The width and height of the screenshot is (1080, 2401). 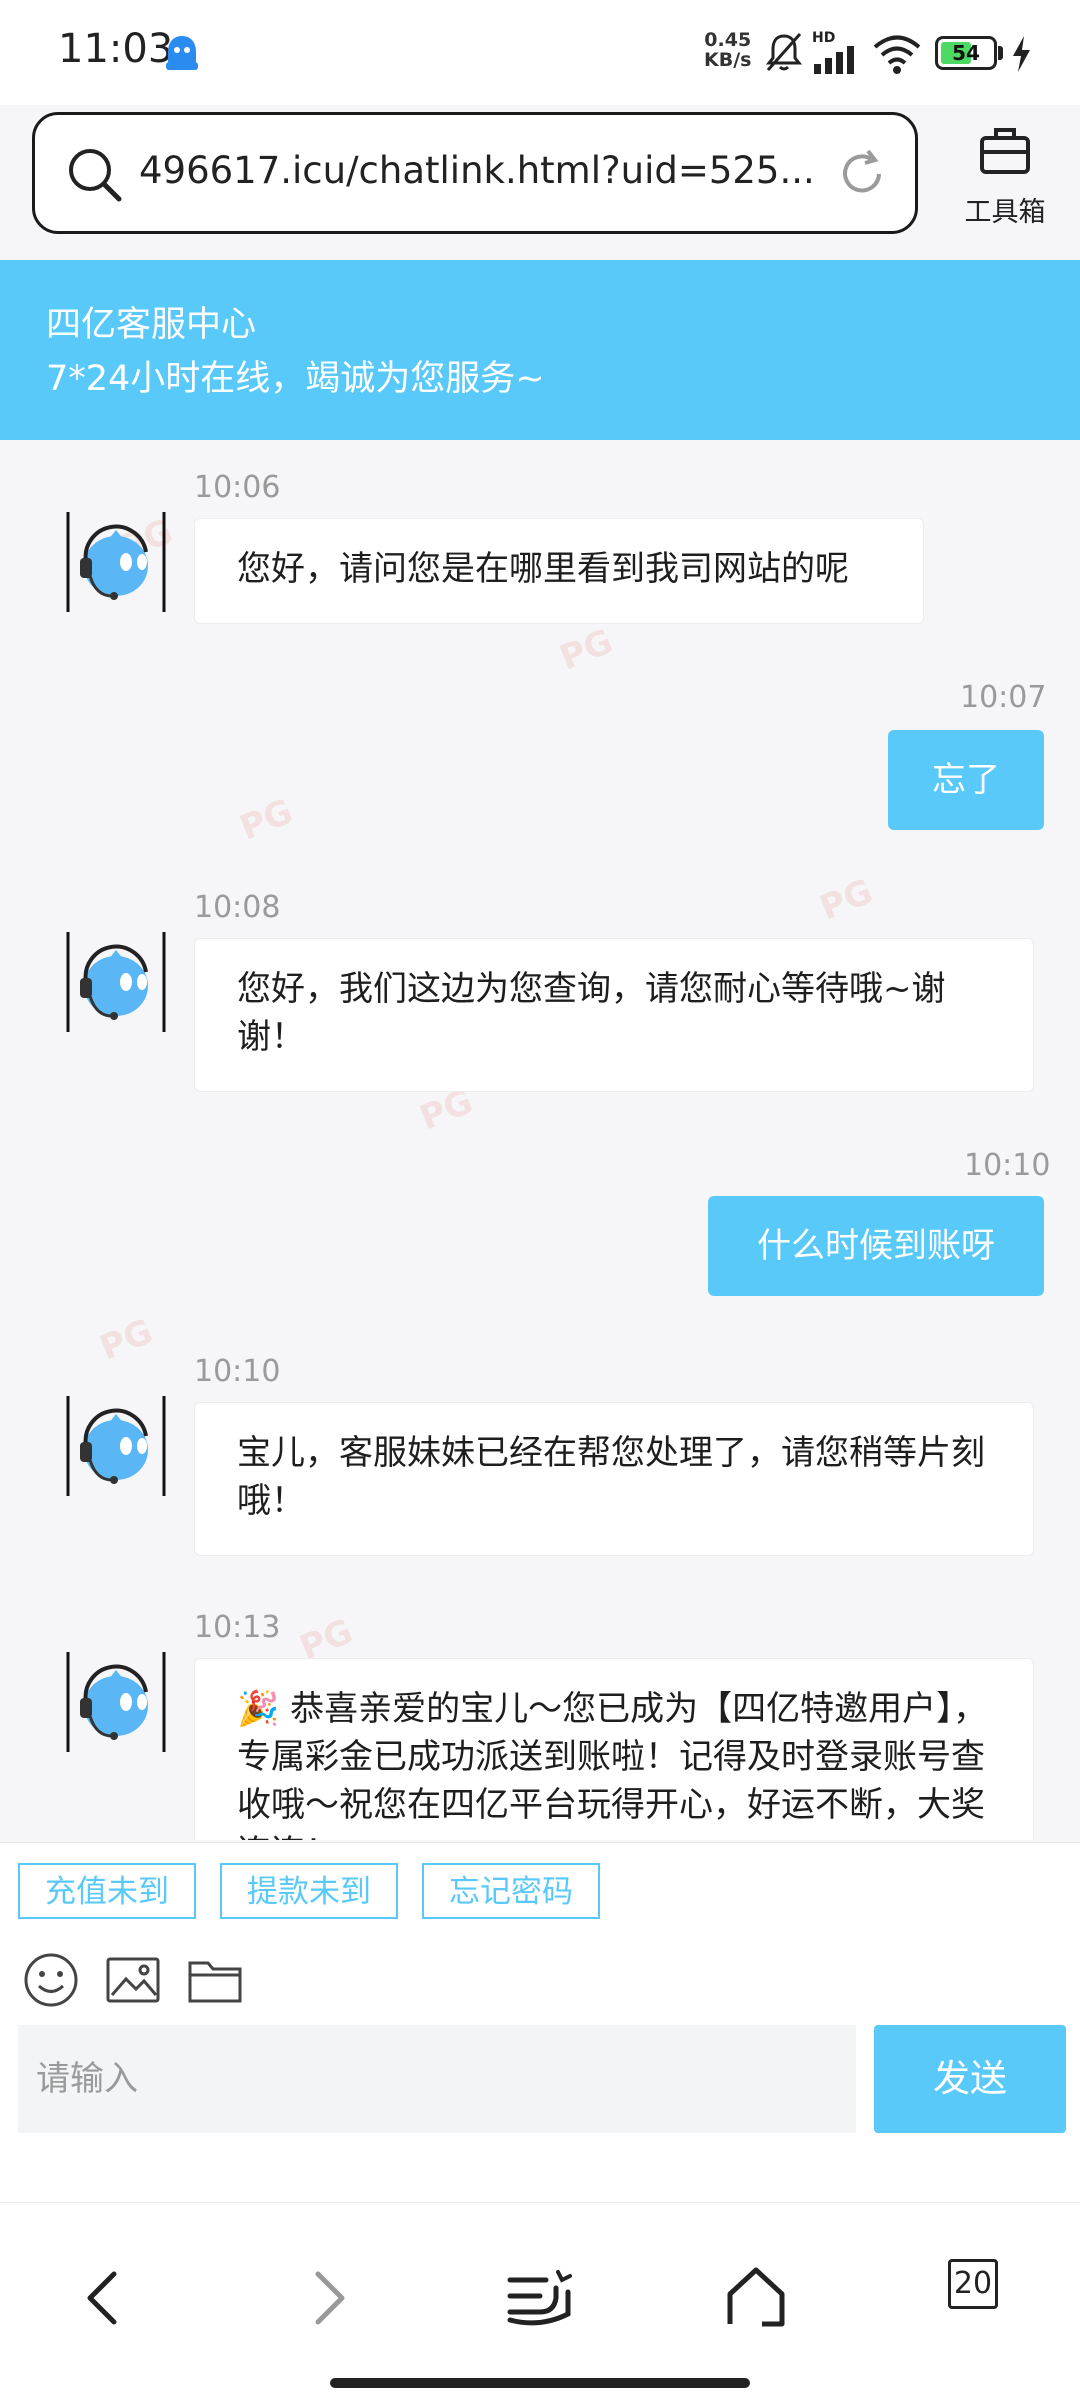 What do you see at coordinates (834, 60) in the screenshot?
I see `signal-icon` at bounding box center [834, 60].